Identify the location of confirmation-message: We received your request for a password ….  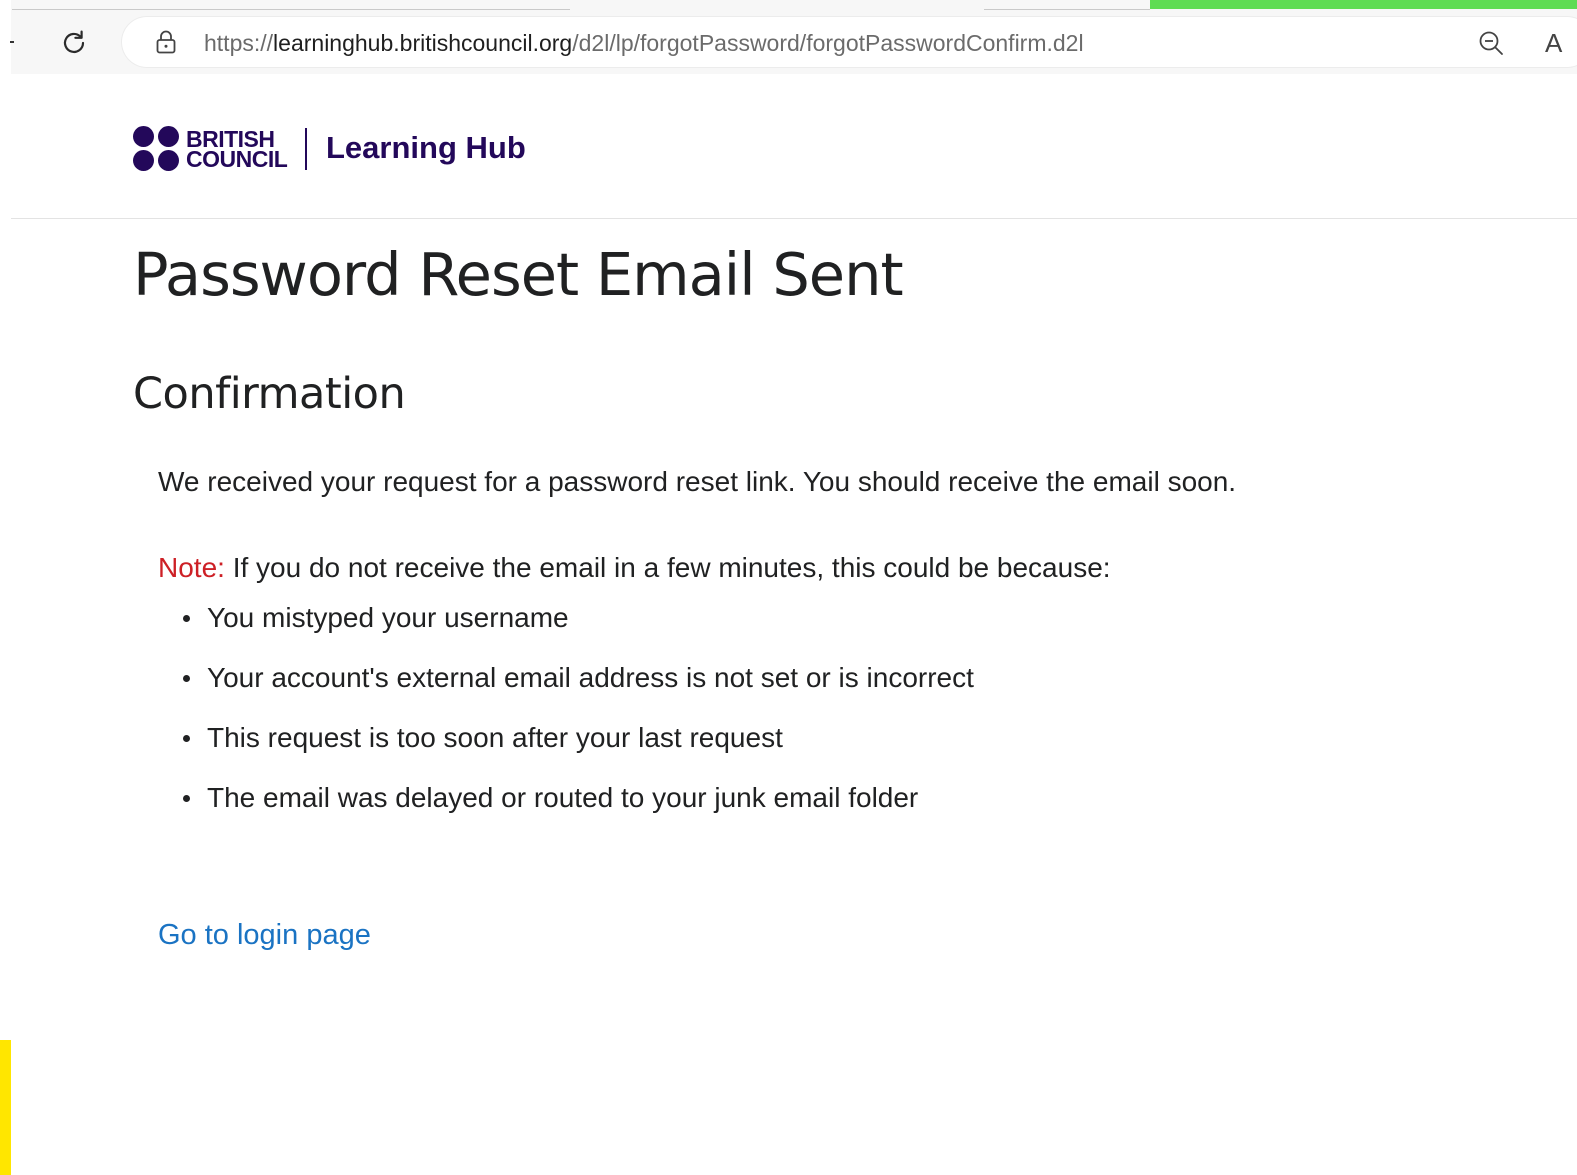
(697, 481).